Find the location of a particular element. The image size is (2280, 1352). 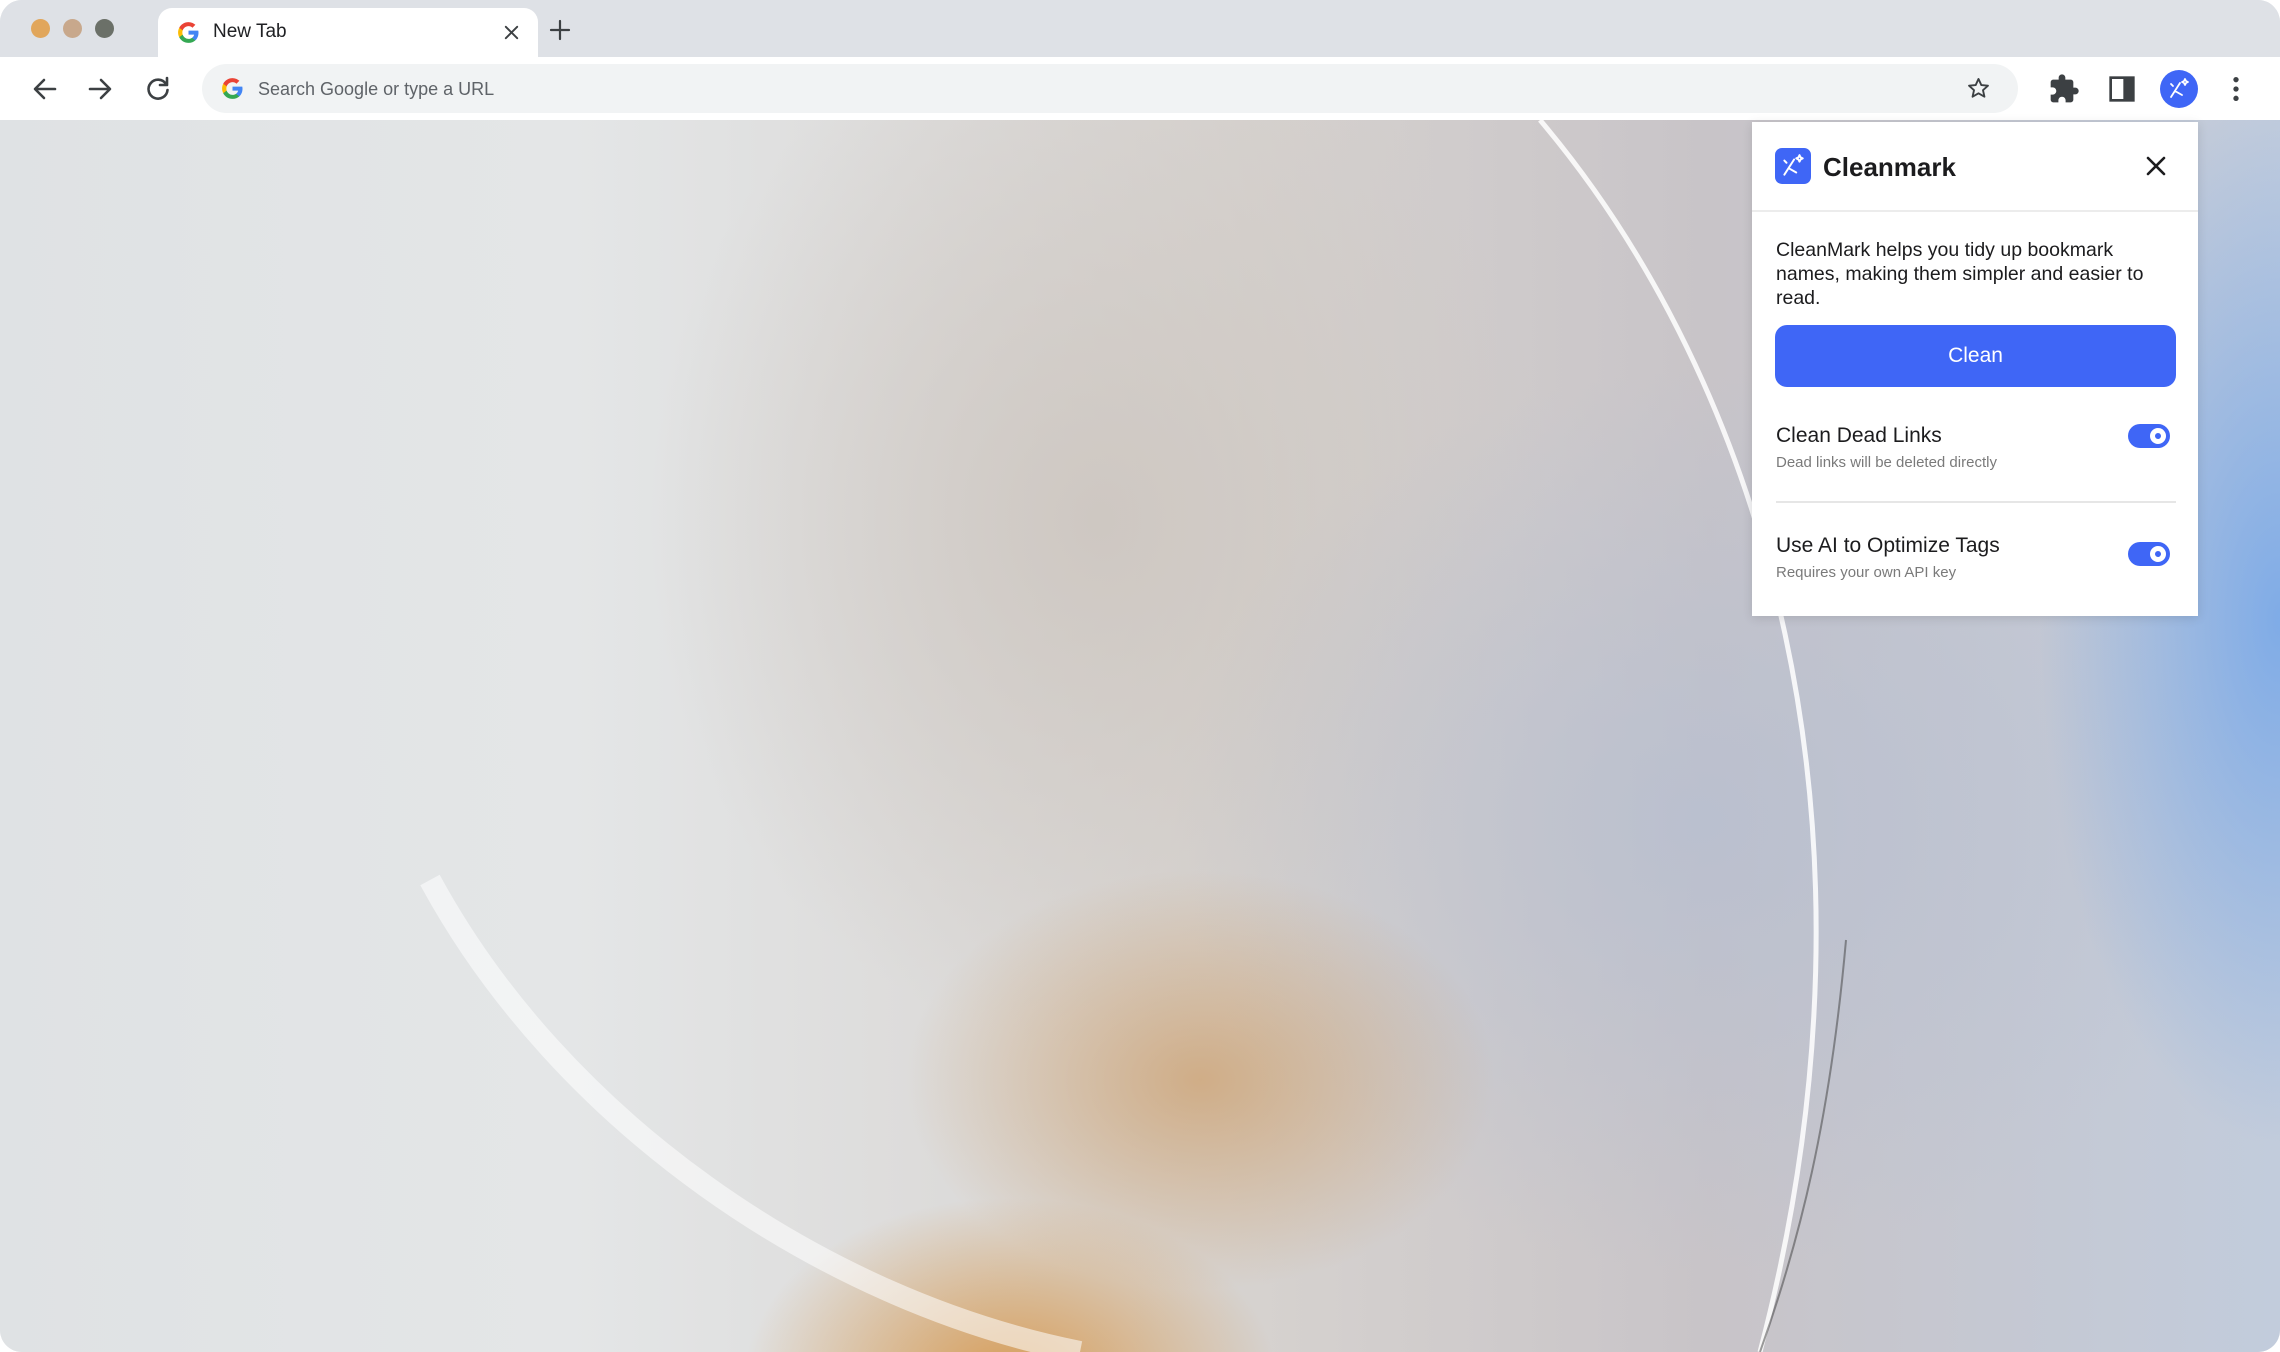

cleanmark-logo-icon is located at coordinates (1793, 166).